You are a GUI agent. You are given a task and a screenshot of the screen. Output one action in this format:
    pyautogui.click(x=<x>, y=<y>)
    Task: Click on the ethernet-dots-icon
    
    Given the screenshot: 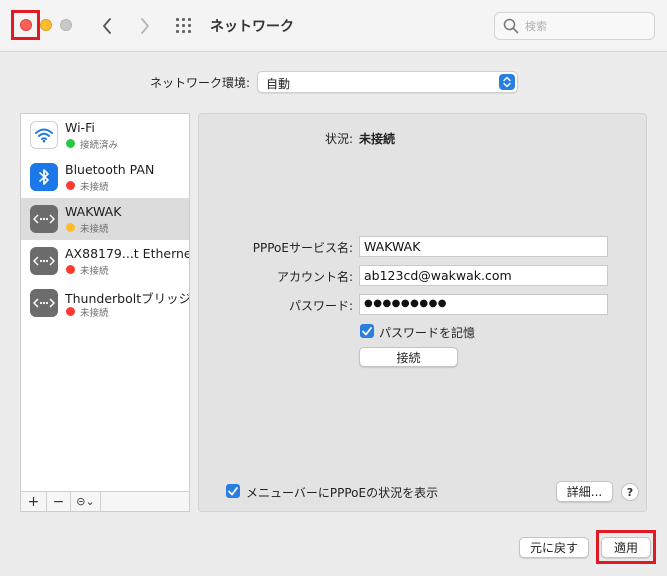 What is the action you would take?
    pyautogui.click(x=44, y=261)
    